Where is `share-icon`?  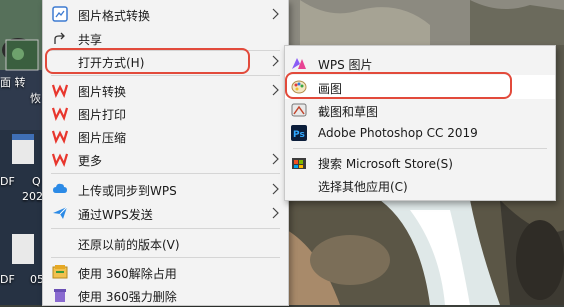
share-icon is located at coordinates (60, 38).